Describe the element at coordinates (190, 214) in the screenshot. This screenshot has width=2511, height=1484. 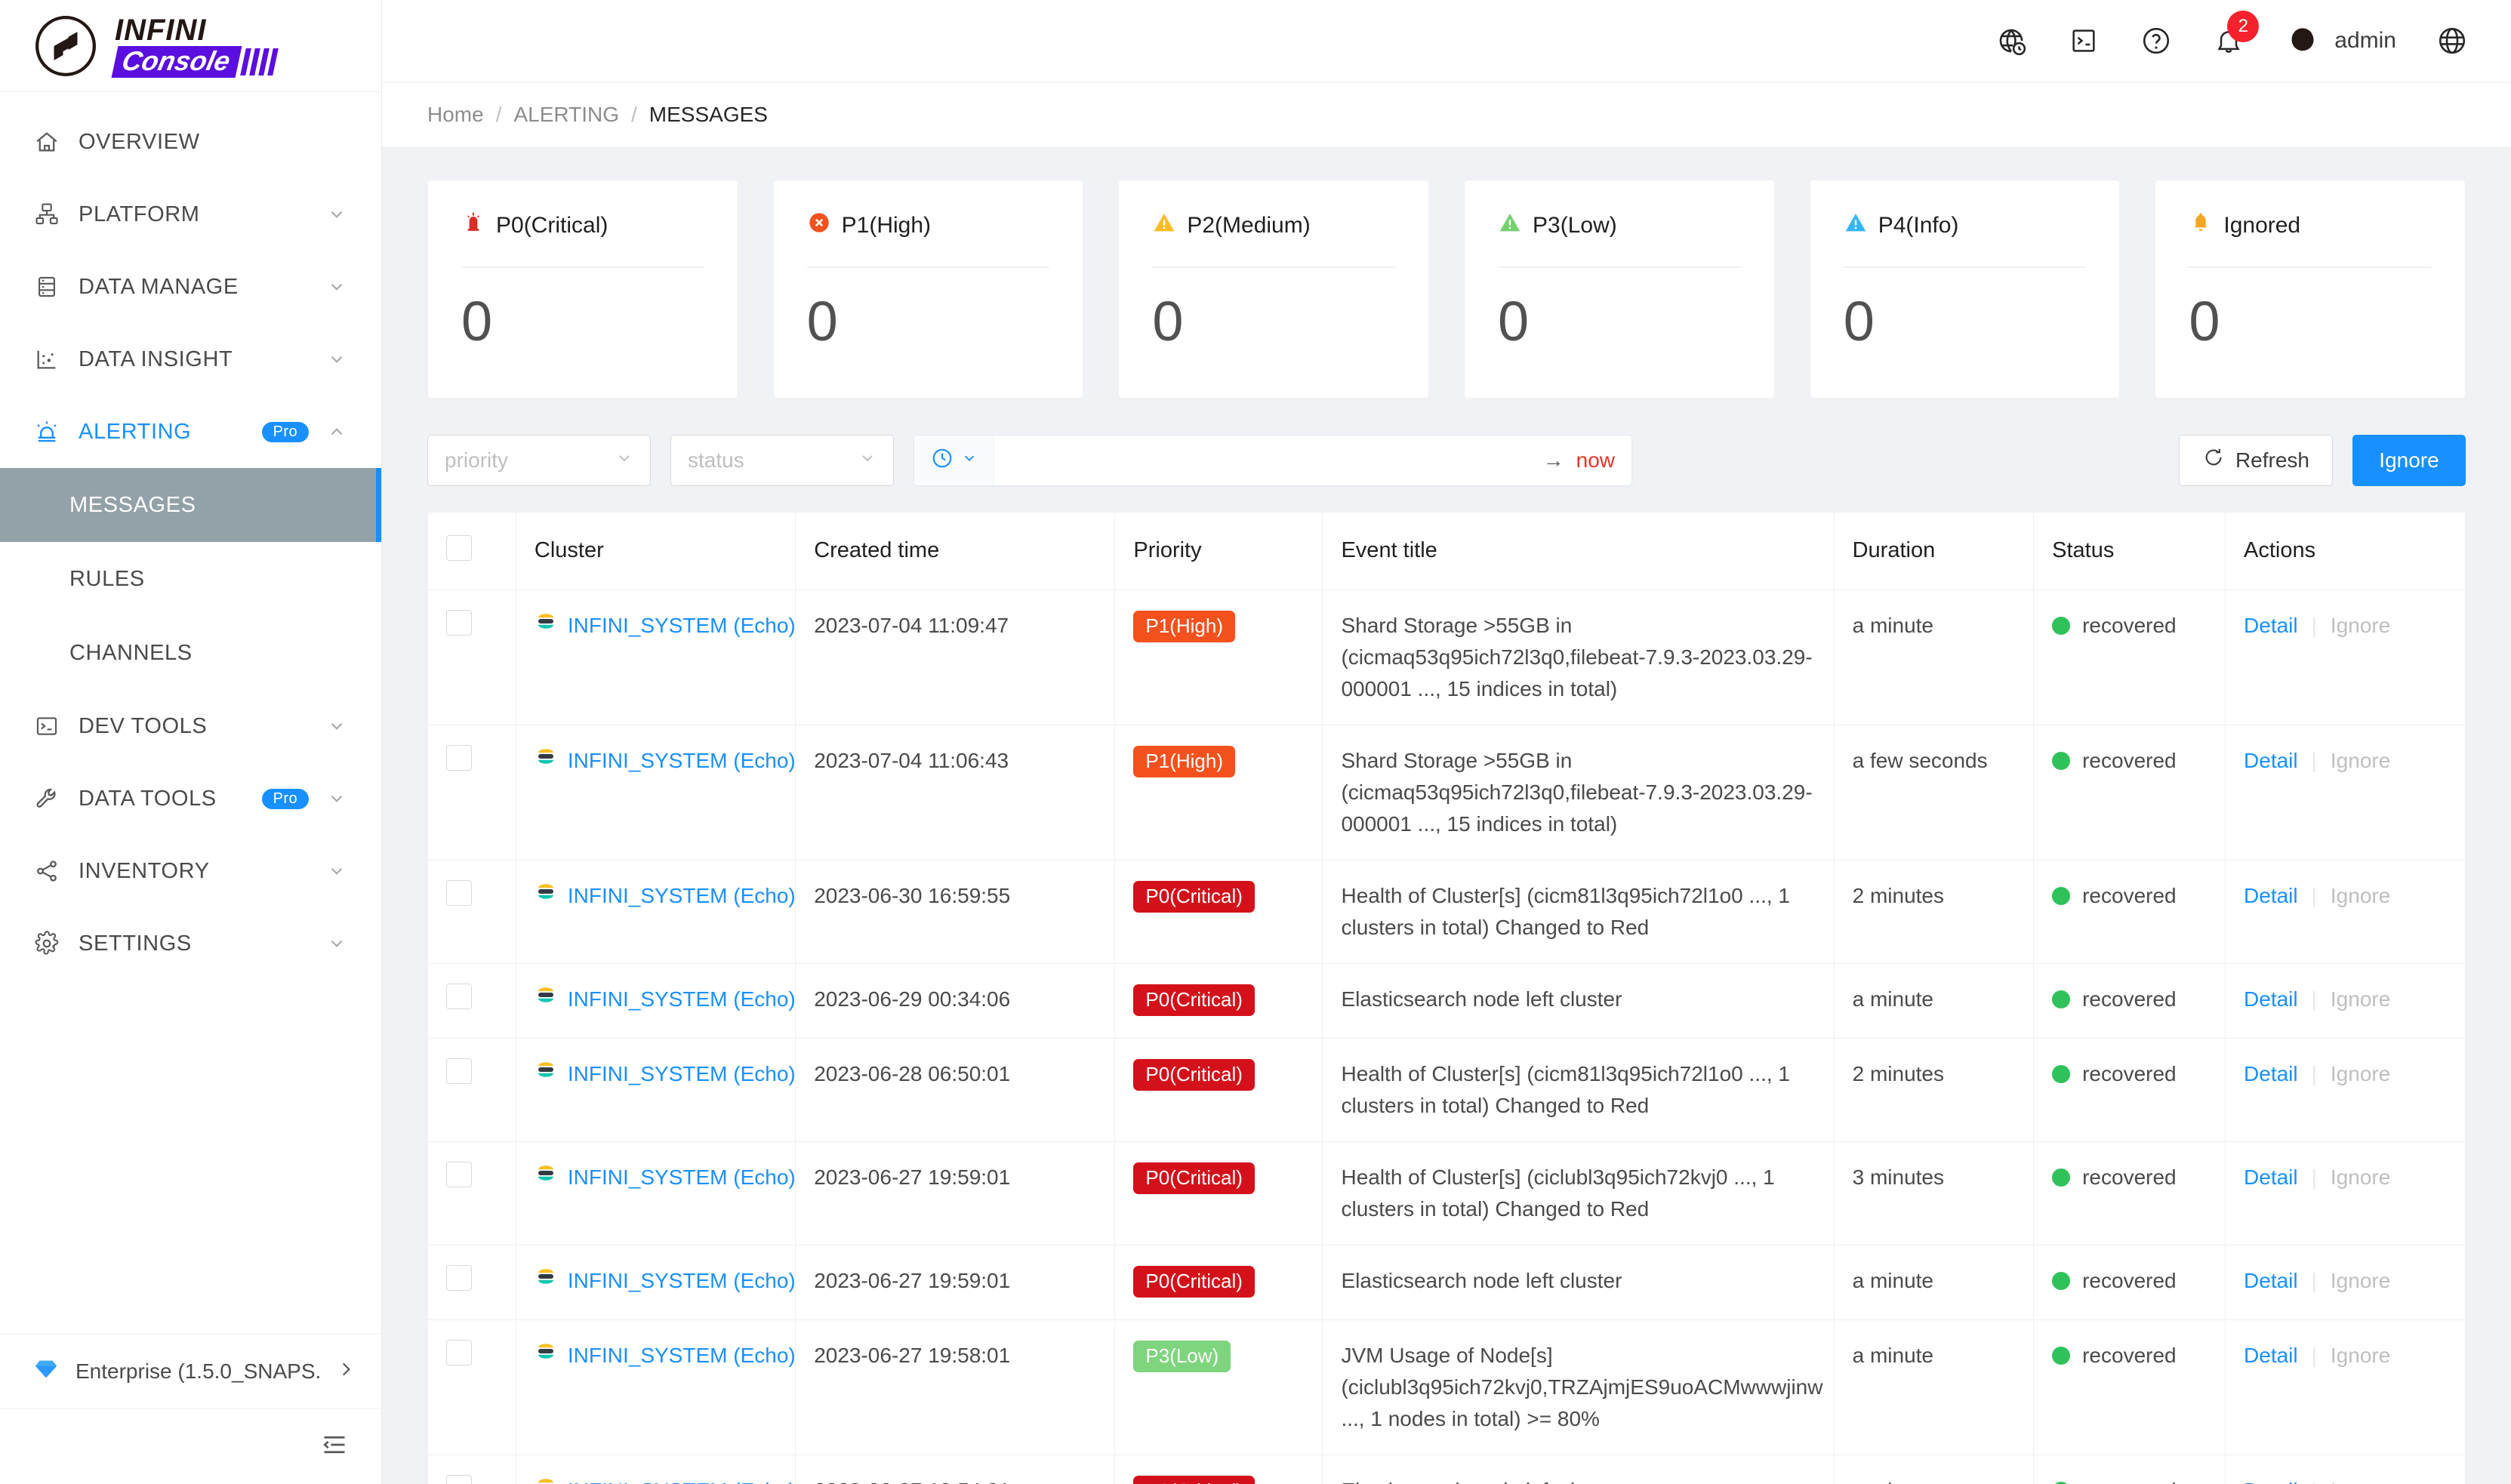
I see `sidebar-item-platform: PLATFORM` at that location.